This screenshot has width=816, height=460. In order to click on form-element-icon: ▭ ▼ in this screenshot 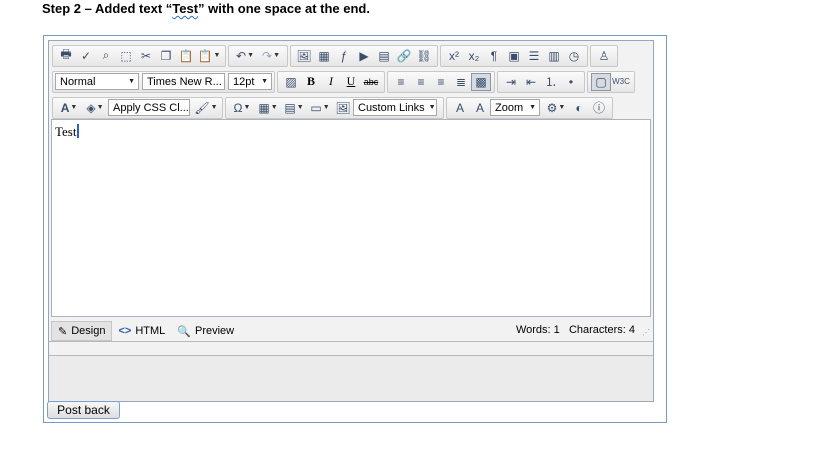, I will do `click(320, 108)`.